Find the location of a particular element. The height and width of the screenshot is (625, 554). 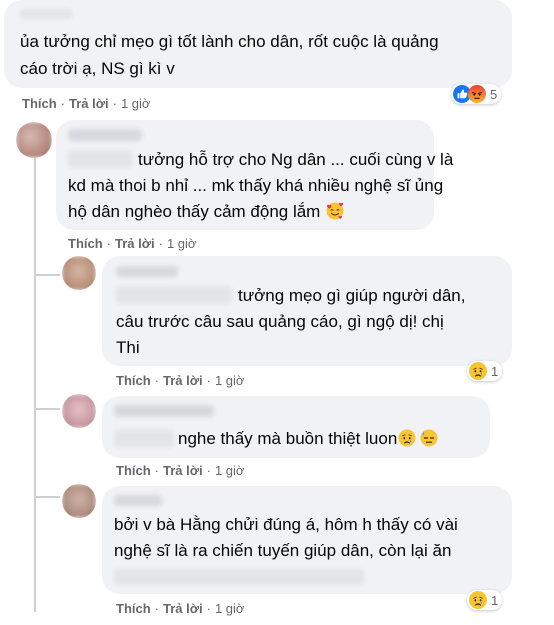

angry-reaction-icon is located at coordinates (477, 94).